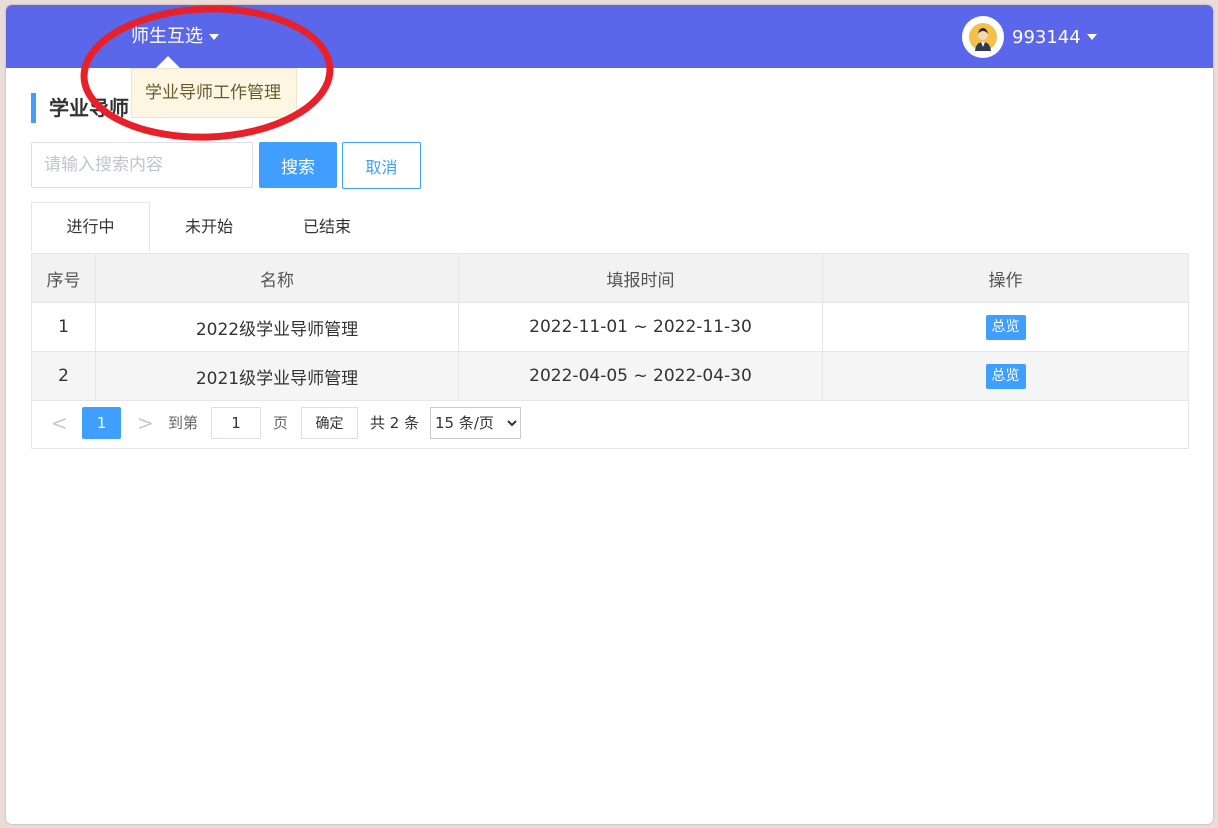 The height and width of the screenshot is (828, 1218). I want to click on column-header-name: 名称, so click(277, 278).